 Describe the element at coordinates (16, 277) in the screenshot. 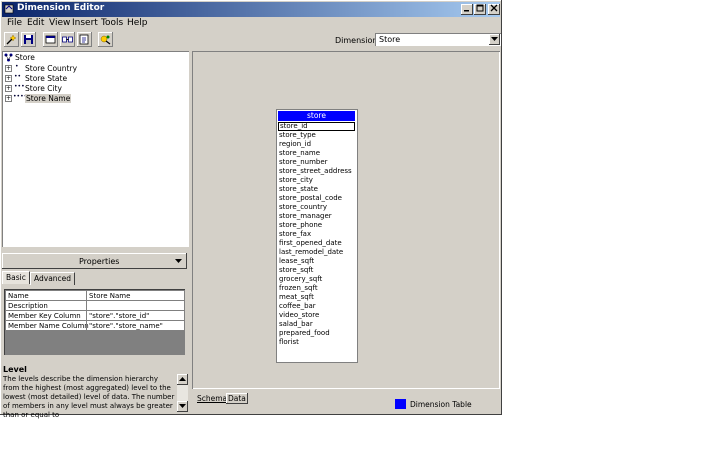

I see `tab-basic: Basic` at that location.